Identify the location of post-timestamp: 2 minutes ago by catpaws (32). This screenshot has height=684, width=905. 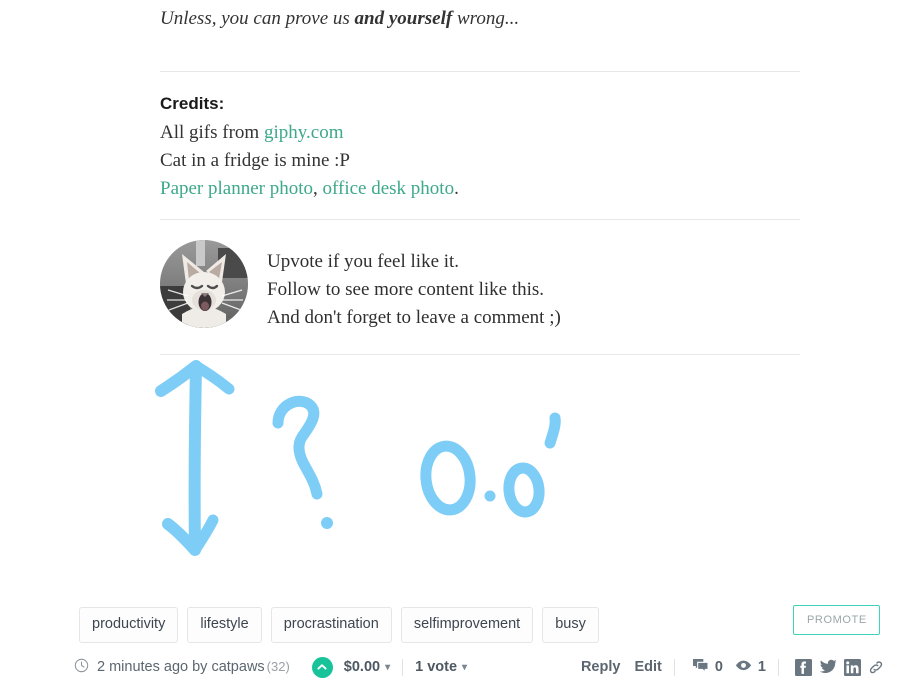
(193, 667).